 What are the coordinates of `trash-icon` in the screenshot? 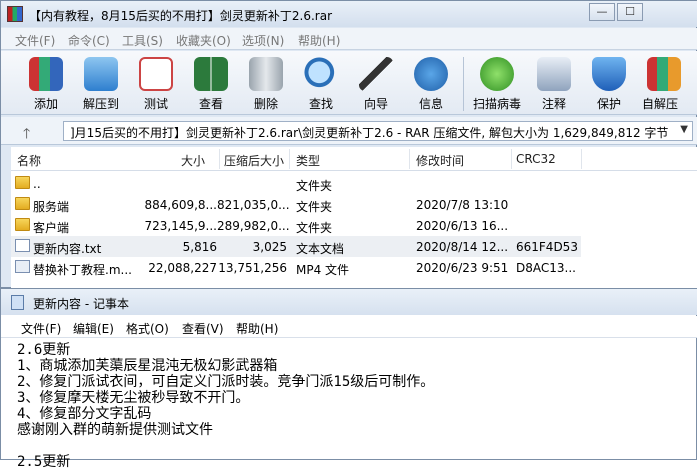 It's located at (266, 74).